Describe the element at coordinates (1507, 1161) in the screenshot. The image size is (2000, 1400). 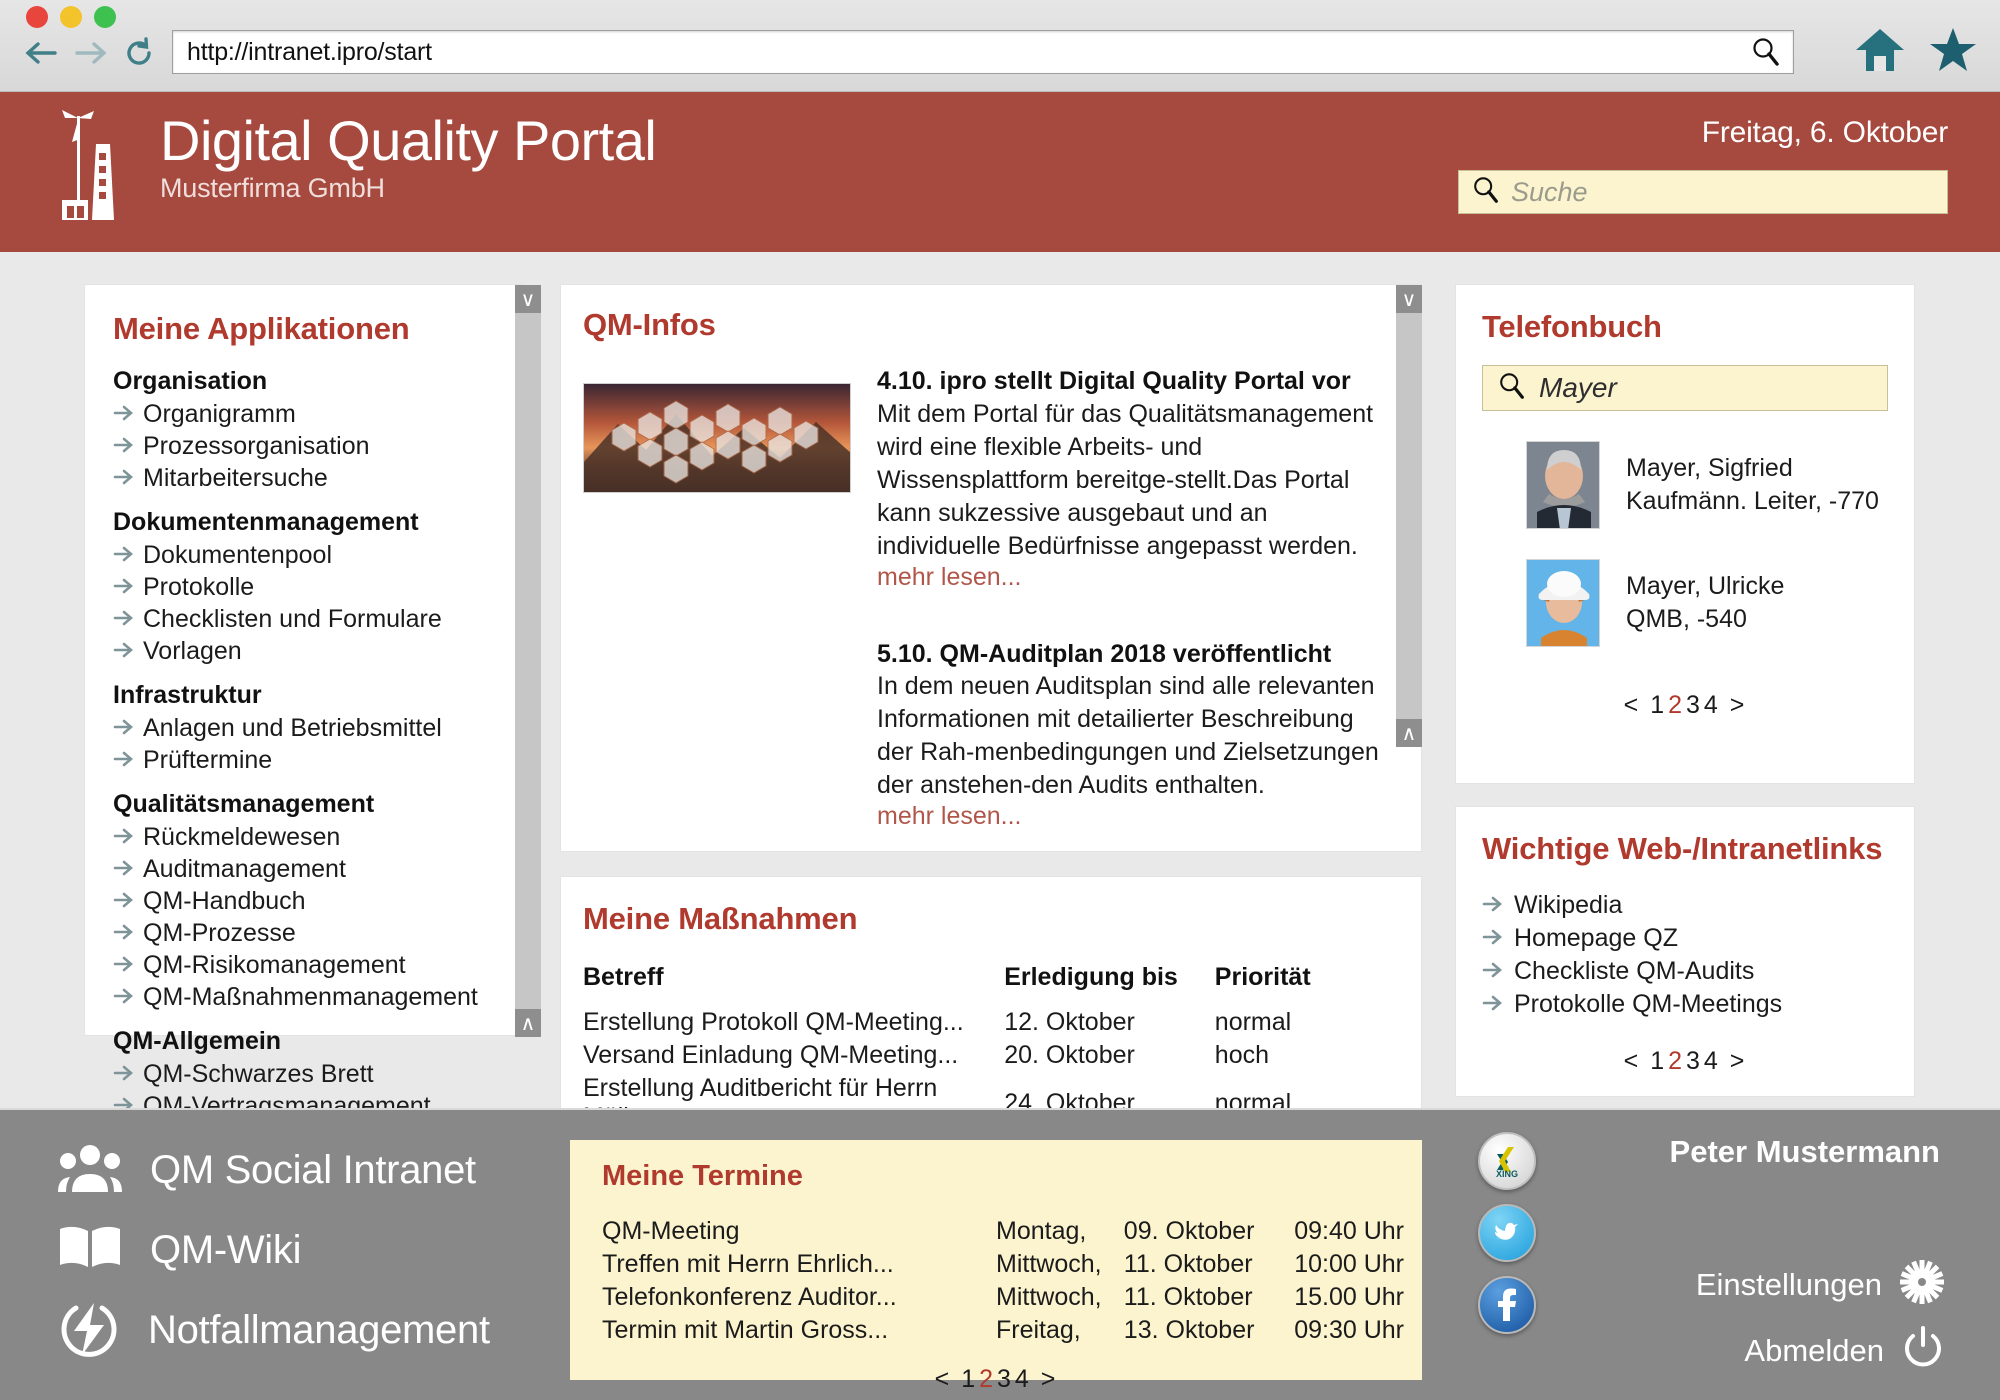
I see `xing-icon: XING` at that location.